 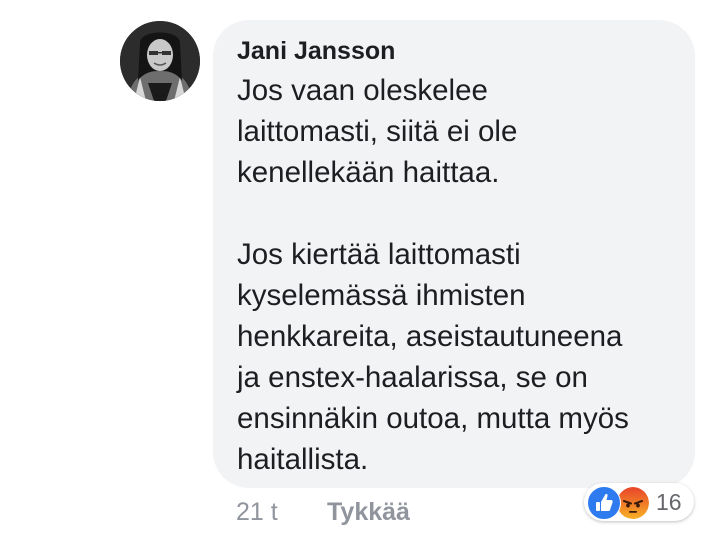 I want to click on comment-author: Jani Jansson, so click(x=316, y=51).